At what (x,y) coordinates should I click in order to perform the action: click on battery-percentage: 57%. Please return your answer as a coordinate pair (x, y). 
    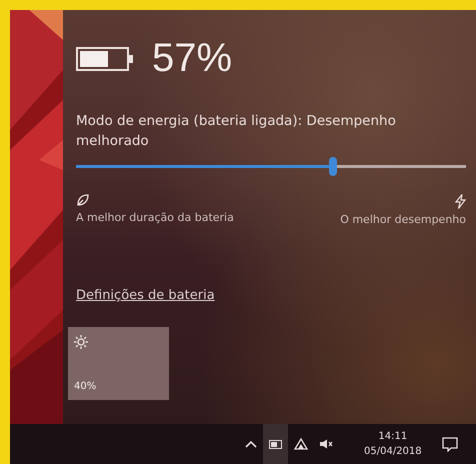
    Looking at the image, I should click on (192, 58).